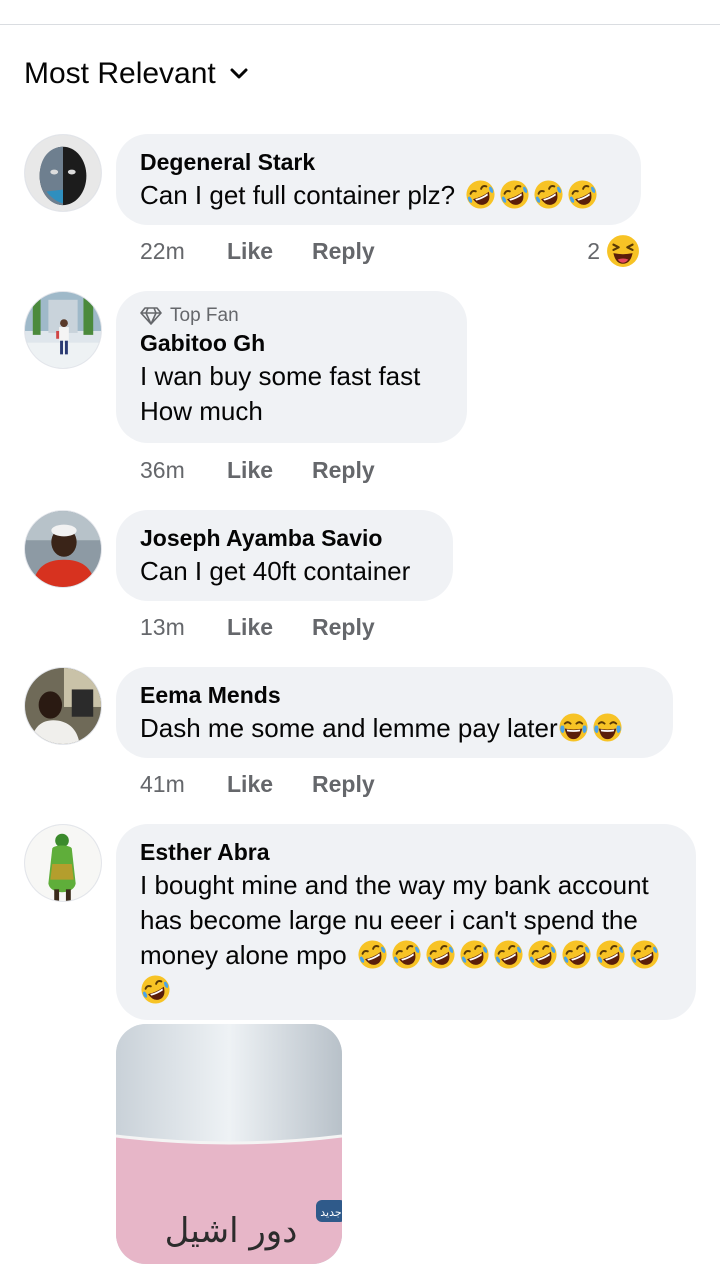 The image size is (720, 1264). I want to click on sort-label: Most Relevant, so click(120, 73).